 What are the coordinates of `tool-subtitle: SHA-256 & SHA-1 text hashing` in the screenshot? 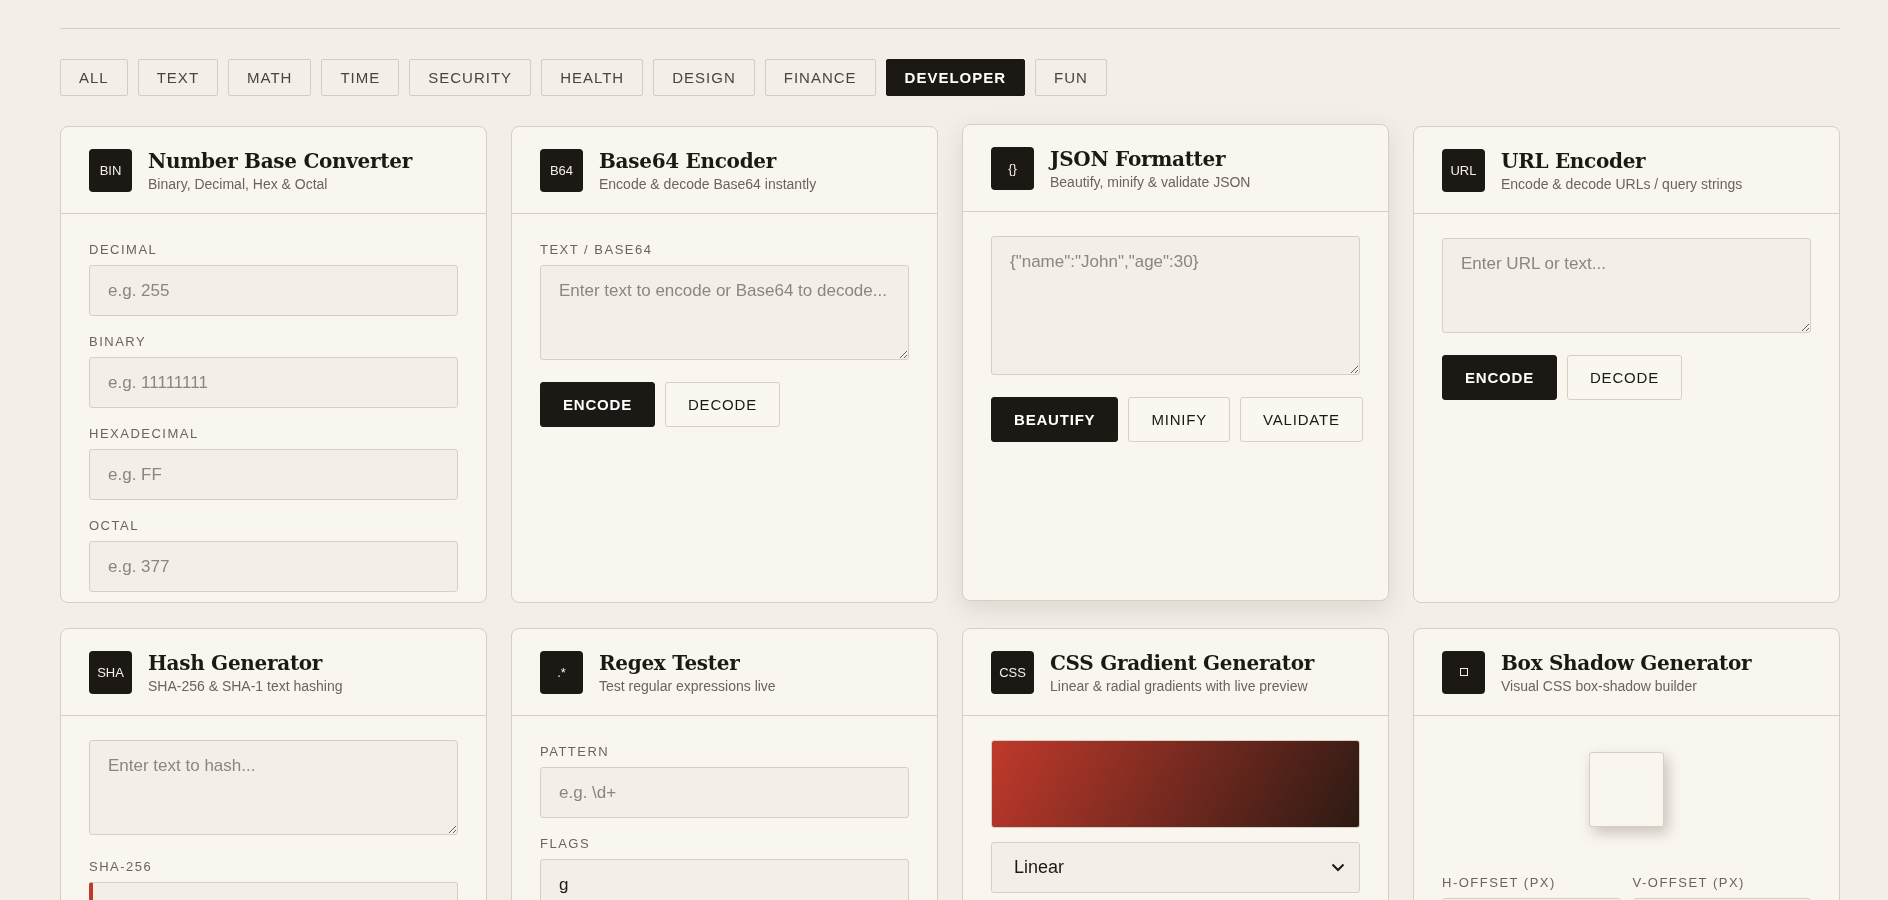 It's located at (245, 685).